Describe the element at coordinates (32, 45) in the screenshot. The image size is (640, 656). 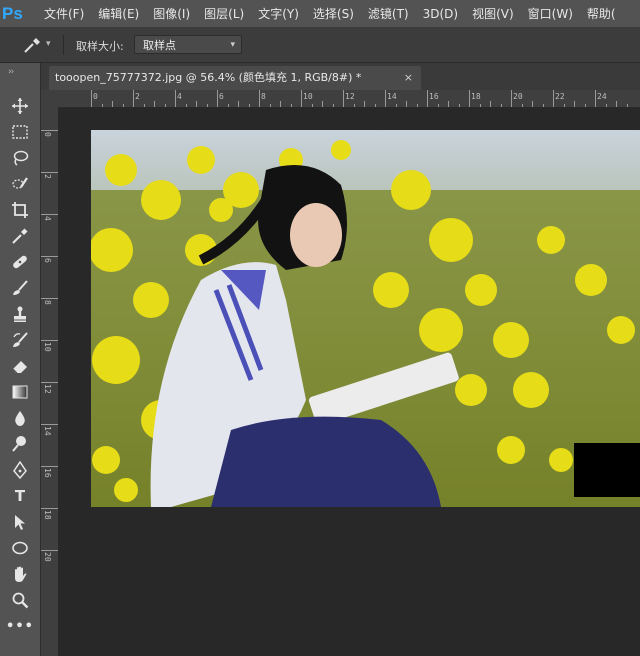
I see `eyedropper-icon` at that location.